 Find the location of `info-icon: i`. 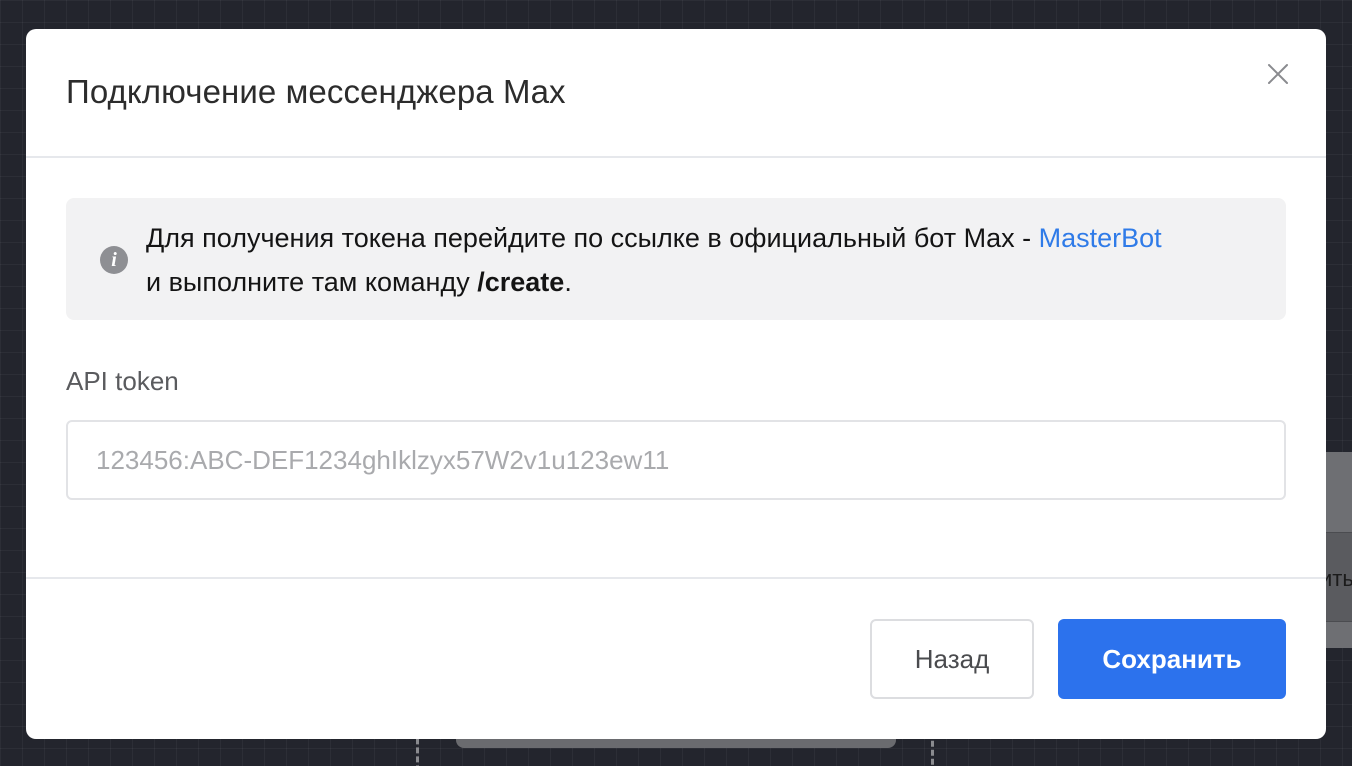

info-icon: i is located at coordinates (114, 260).